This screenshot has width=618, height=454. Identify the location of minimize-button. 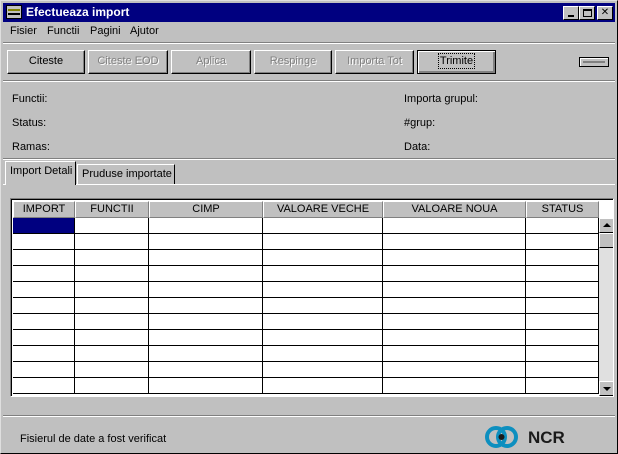
(571, 13).